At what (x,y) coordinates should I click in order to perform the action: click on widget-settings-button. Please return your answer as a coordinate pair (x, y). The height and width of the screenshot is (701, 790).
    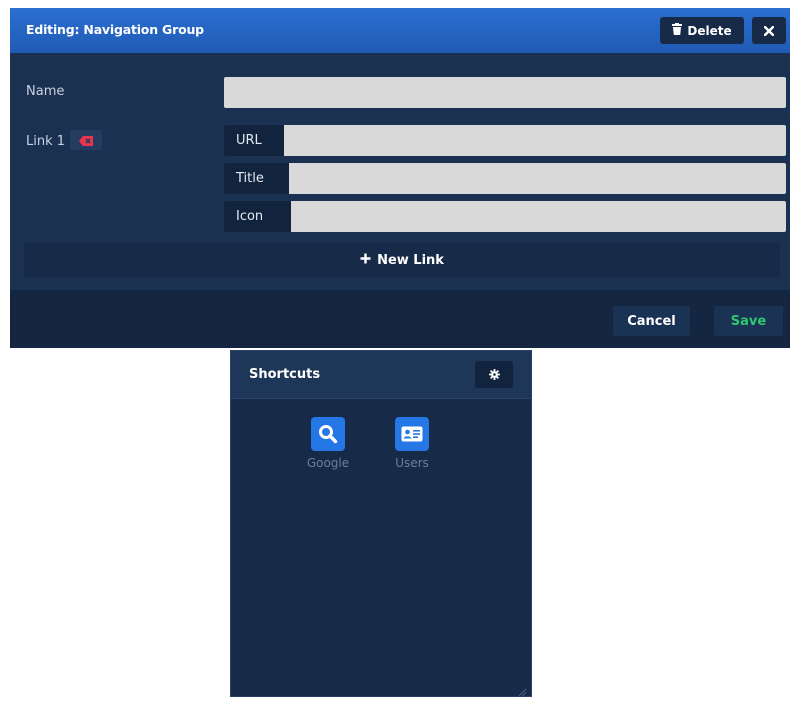
    Looking at the image, I should click on (494, 374).